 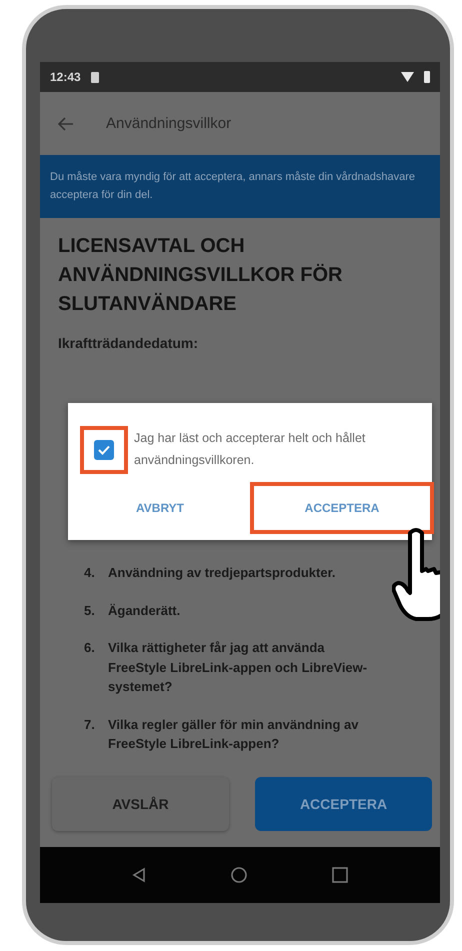 I want to click on section-number: 5., so click(x=90, y=611).